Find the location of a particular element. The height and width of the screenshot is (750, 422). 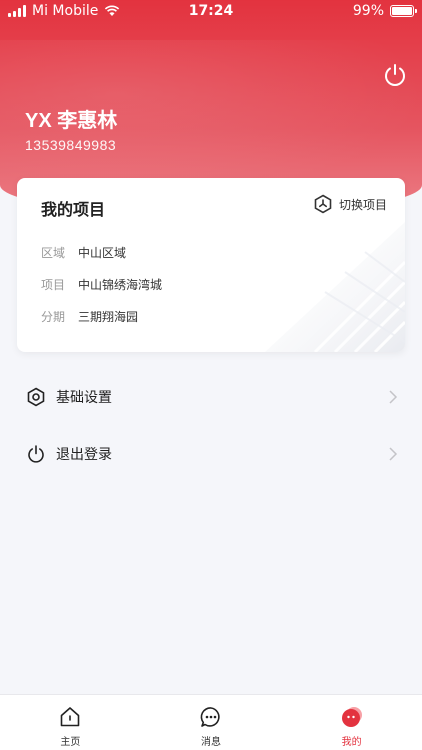

battery-icon is located at coordinates (403, 11).